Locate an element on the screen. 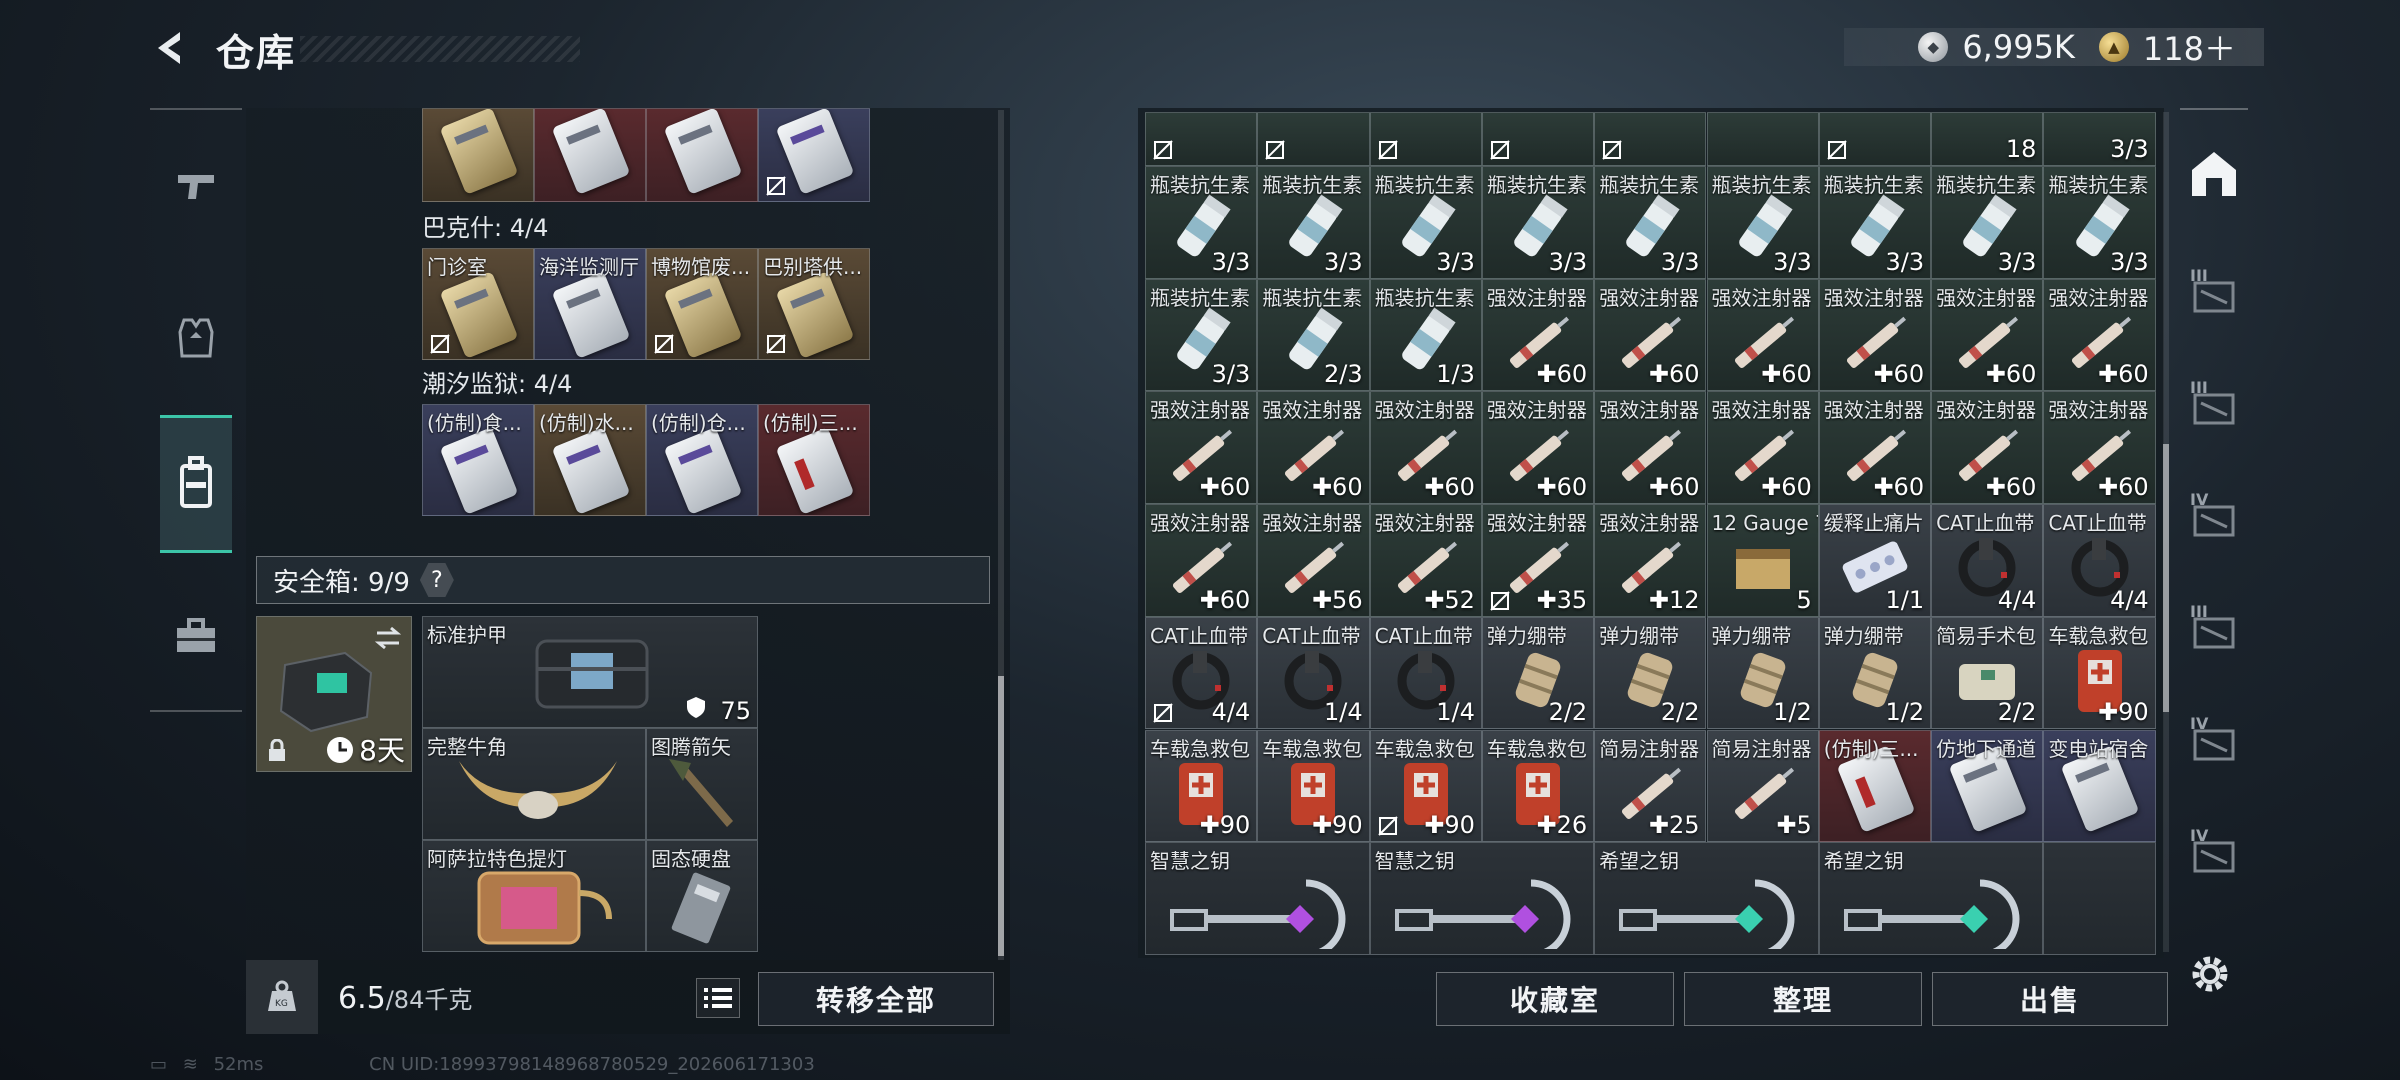  settings-button is located at coordinates (2210, 974).